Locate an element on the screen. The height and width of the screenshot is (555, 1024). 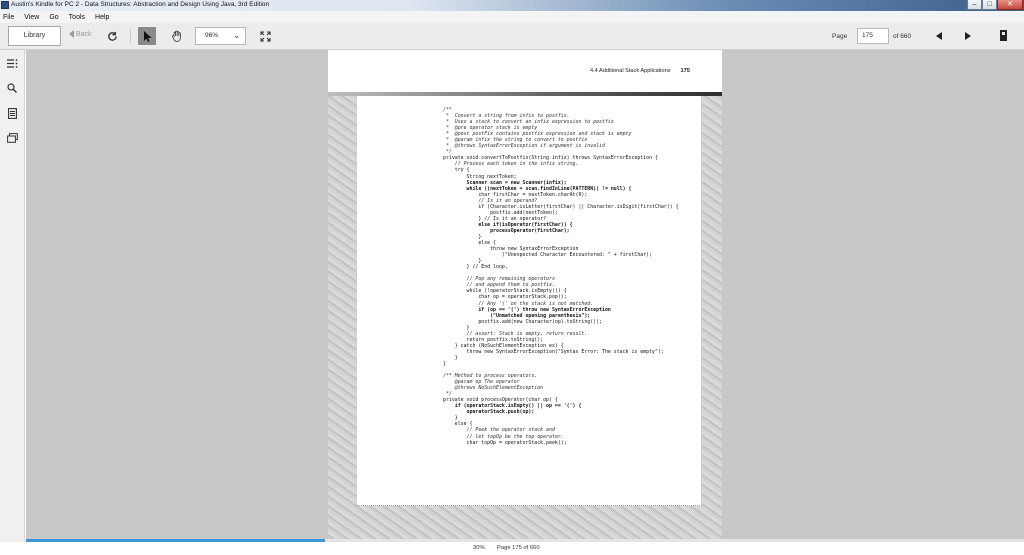
expand-icon is located at coordinates (265, 36).